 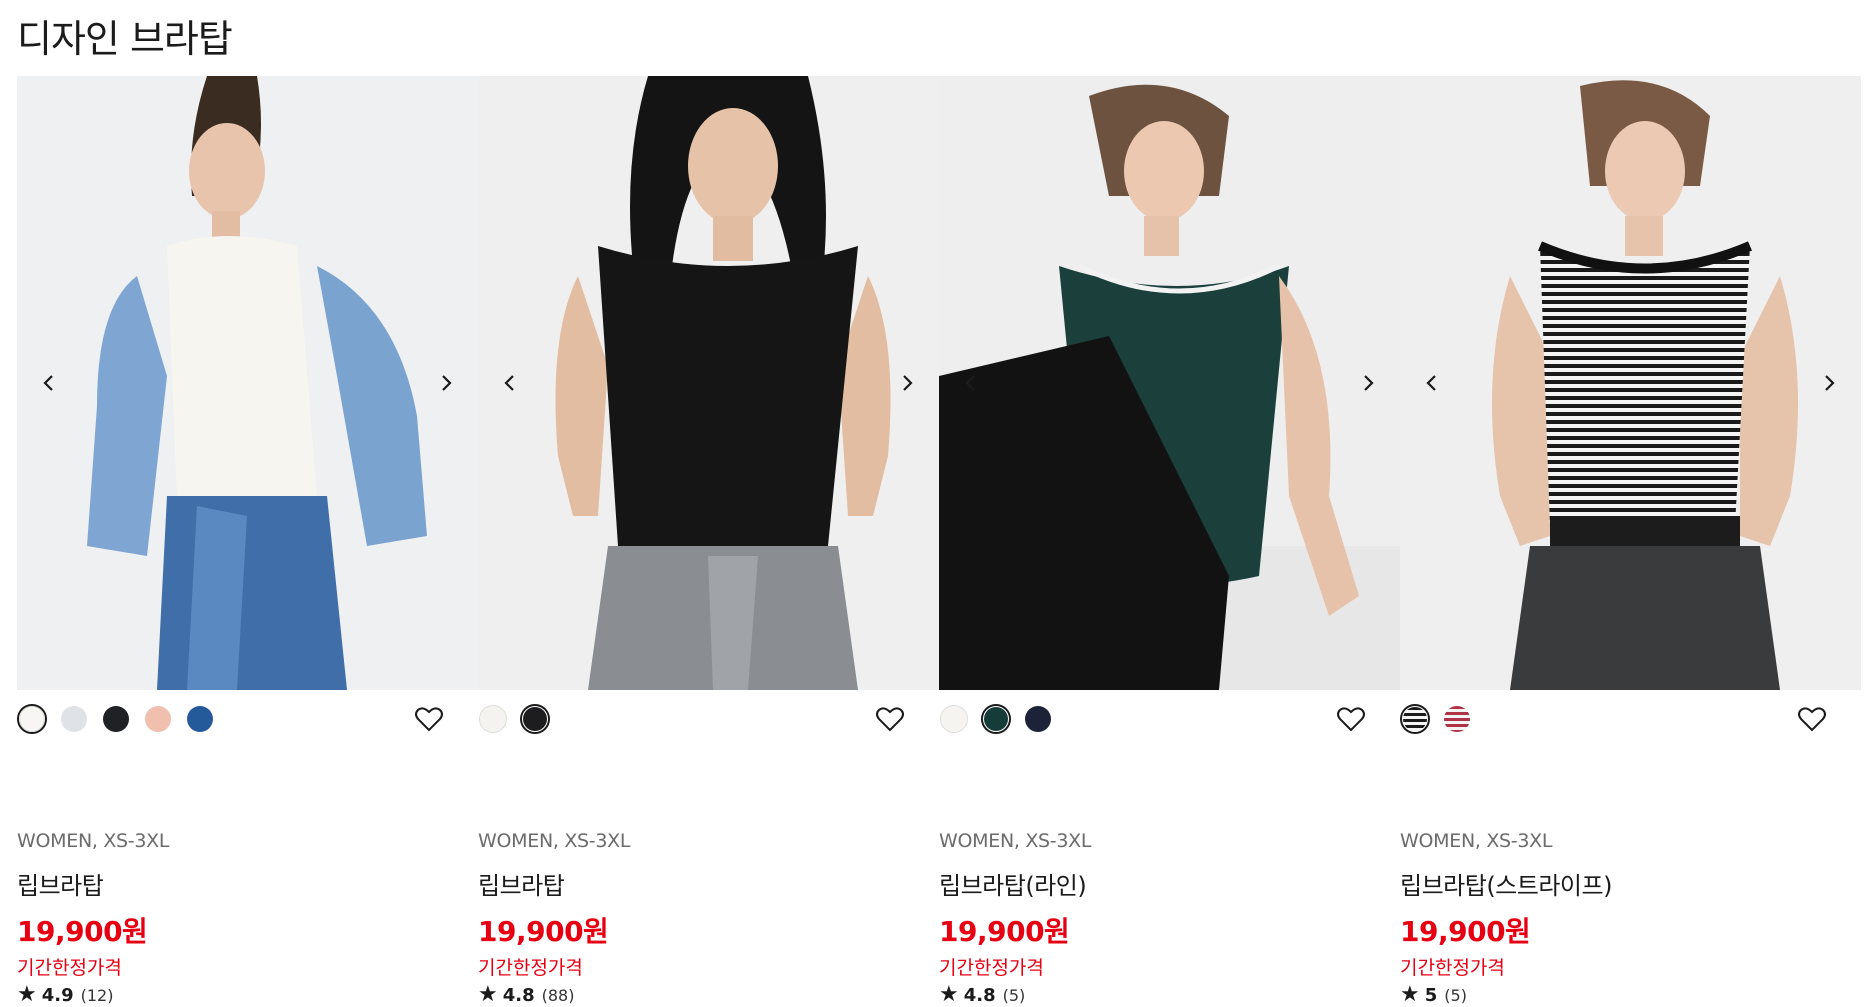 I want to click on product-name: 립브라탑(스트라이프), so click(x=1506, y=883).